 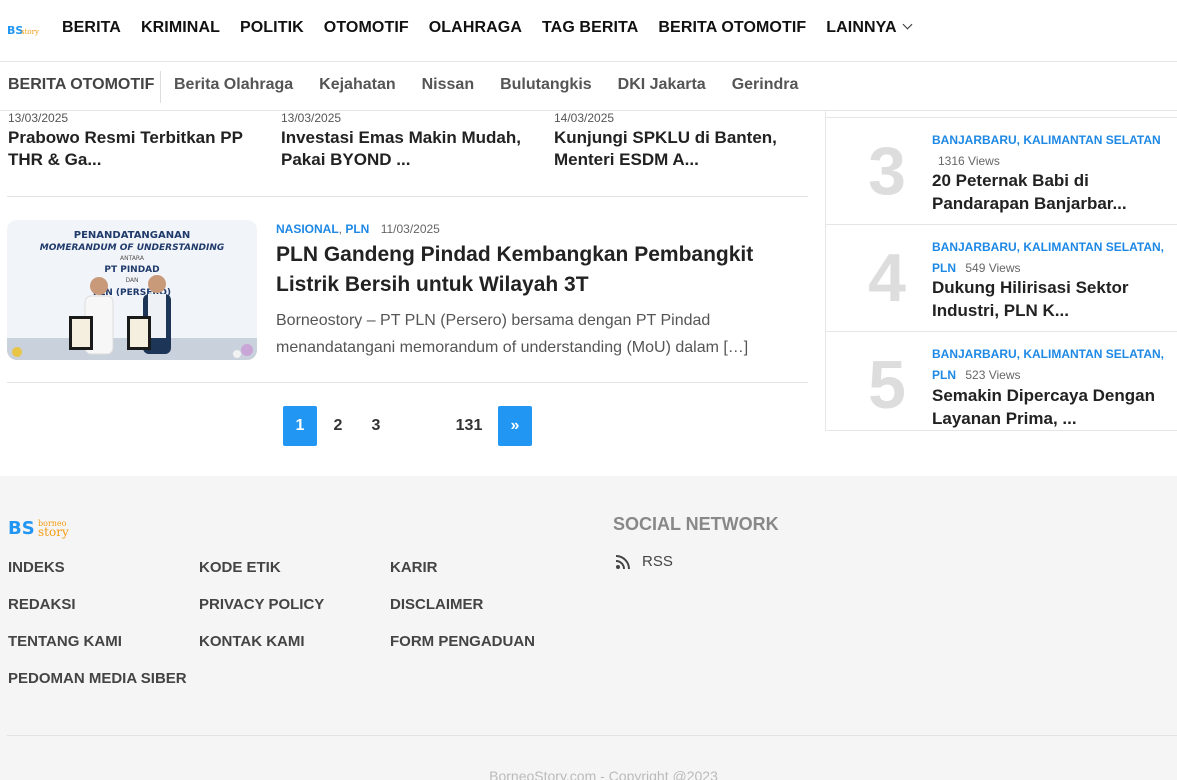 What do you see at coordinates (132, 258) in the screenshot?
I see `thumbnail-line3: ANTARA` at bounding box center [132, 258].